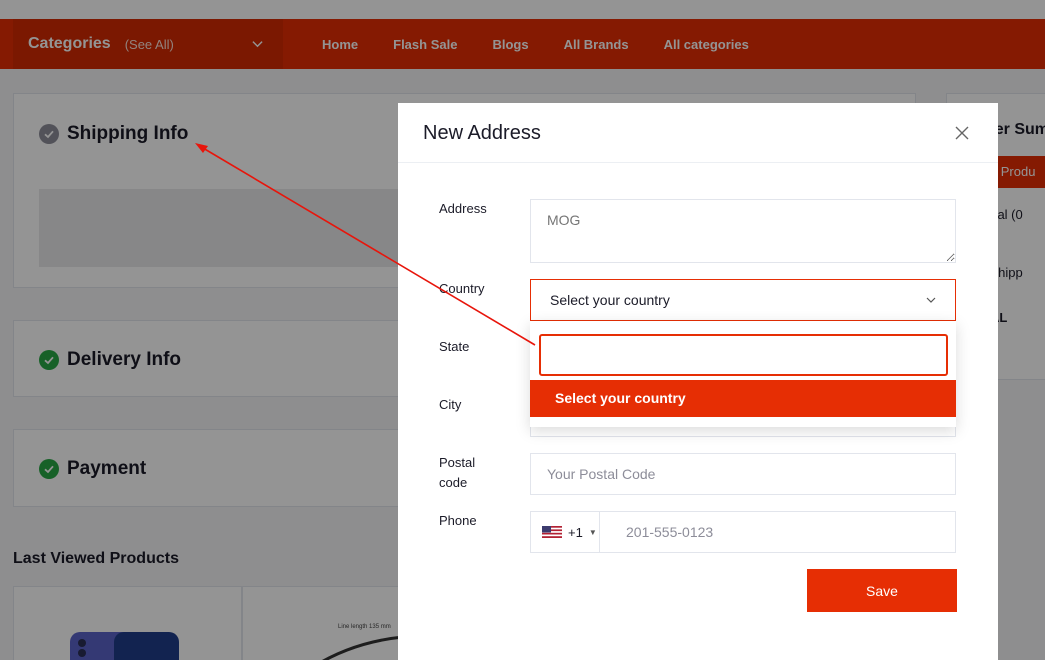 Image resolution: width=1045 pixels, height=660 pixels. I want to click on postal-code-label: Postal code, so click(457, 473).